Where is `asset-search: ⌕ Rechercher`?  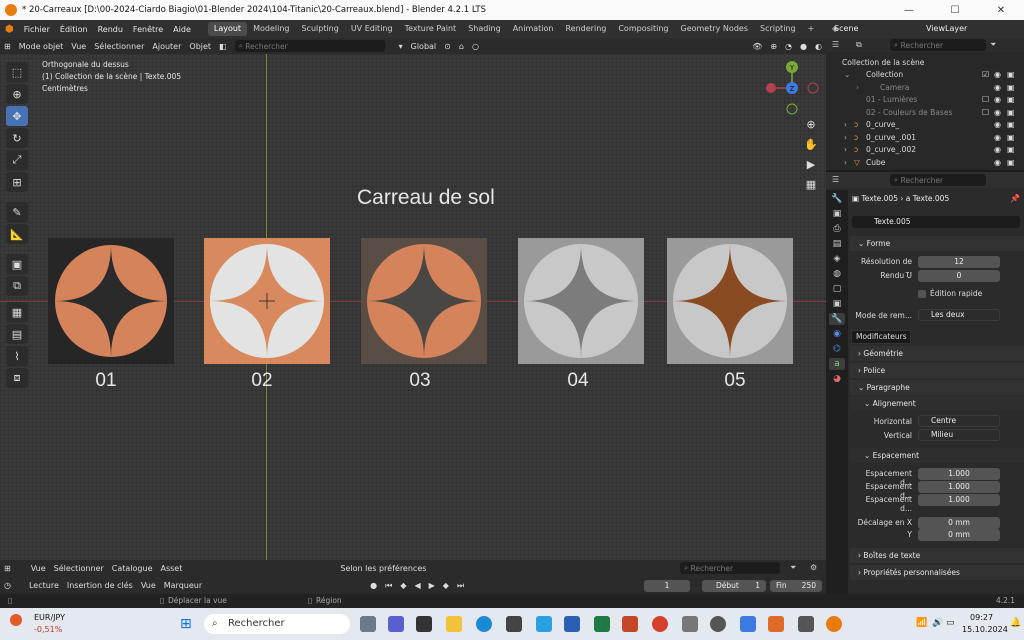
asset-search: ⌕ Rechercher is located at coordinates (730, 568).